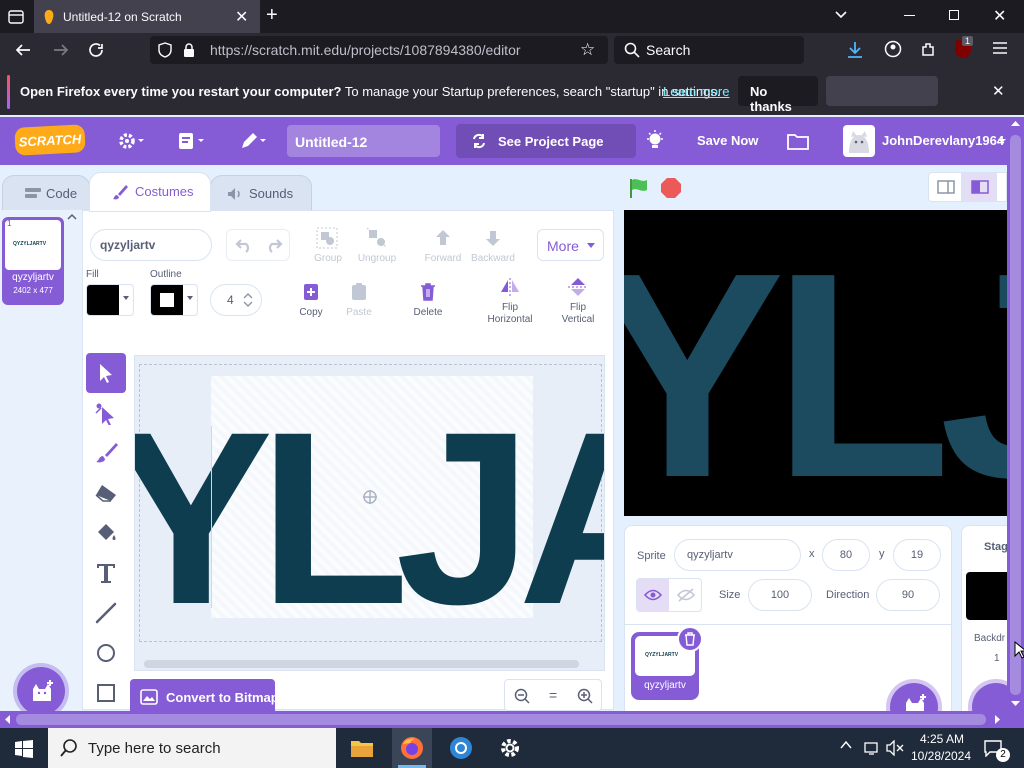 The height and width of the screenshot is (768, 1024). I want to click on scrollbar-down-icon, so click(1015, 704).